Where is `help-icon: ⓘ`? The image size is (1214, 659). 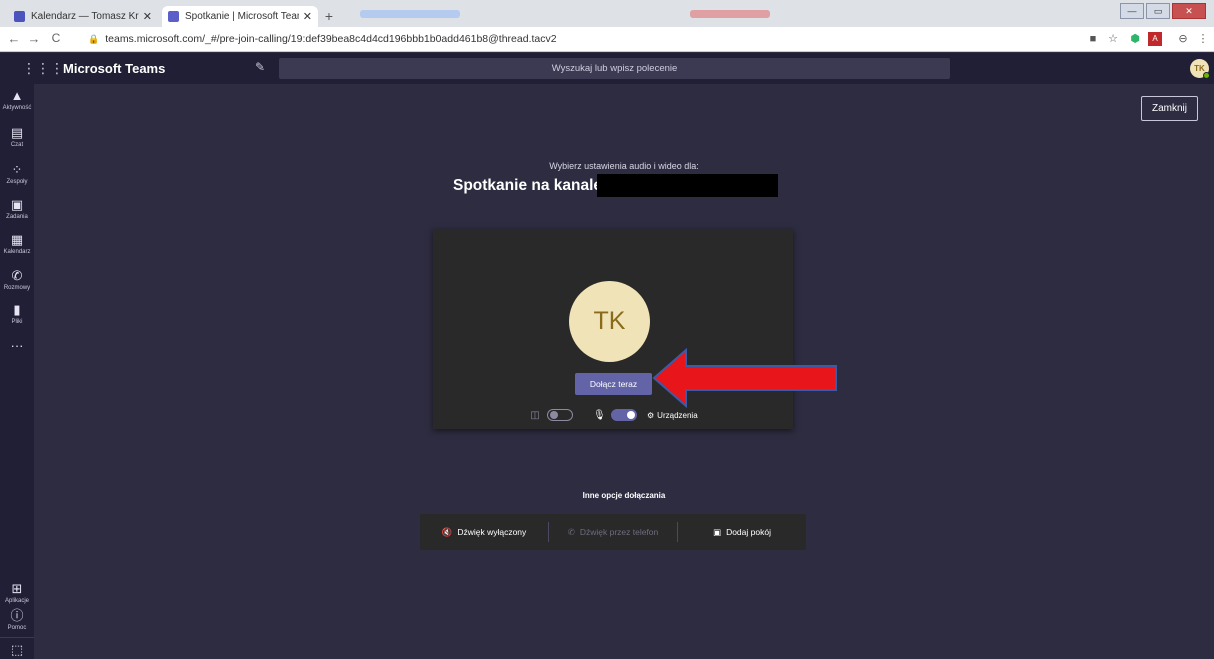
help-icon: ⓘ is located at coordinates (17, 615).